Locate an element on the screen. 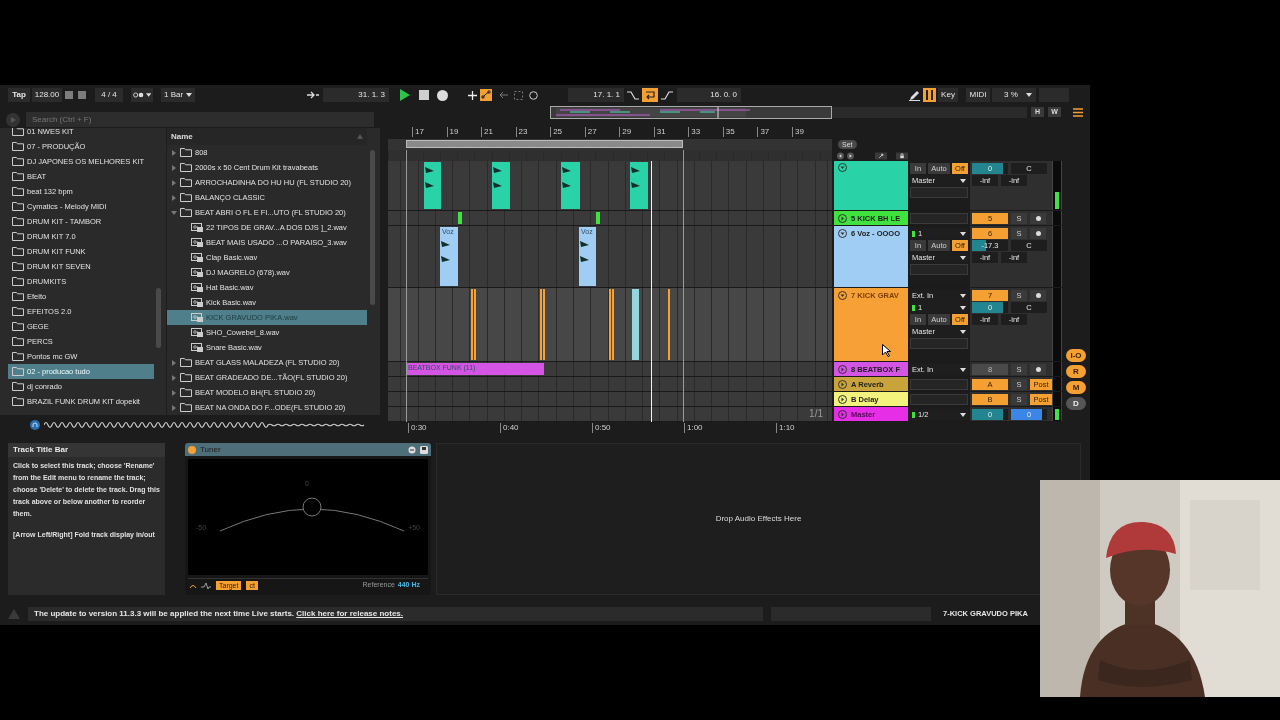  search-field: Search (Ctrl + F) is located at coordinates (200, 119).